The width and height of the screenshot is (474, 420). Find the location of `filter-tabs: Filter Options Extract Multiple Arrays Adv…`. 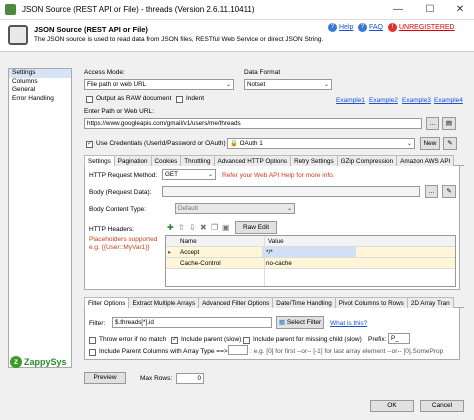

filter-tabs: Filter Options Extract Multiple Arrays Adv… is located at coordinates (274, 303).